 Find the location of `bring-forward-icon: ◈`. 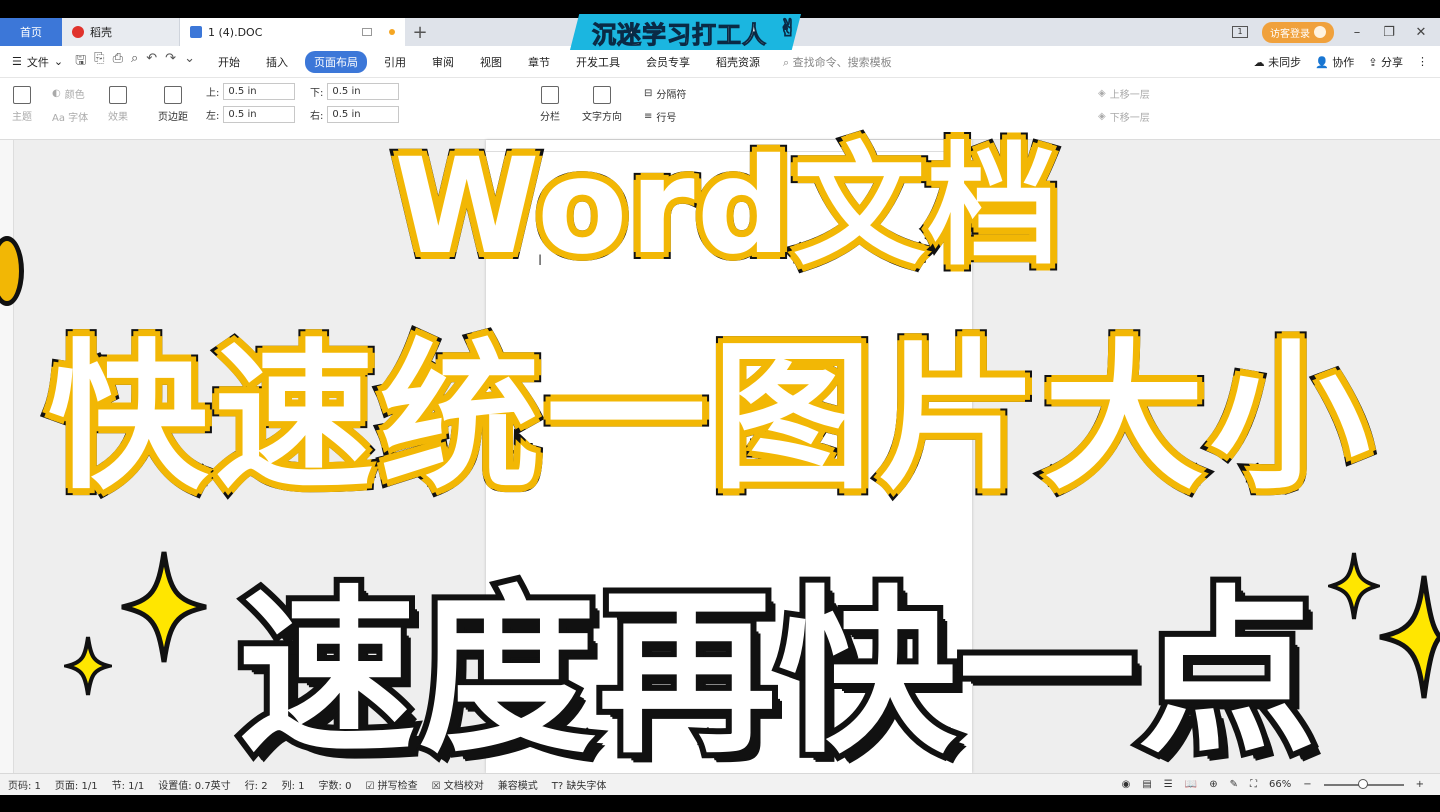

bring-forward-icon: ◈ is located at coordinates (1102, 93).